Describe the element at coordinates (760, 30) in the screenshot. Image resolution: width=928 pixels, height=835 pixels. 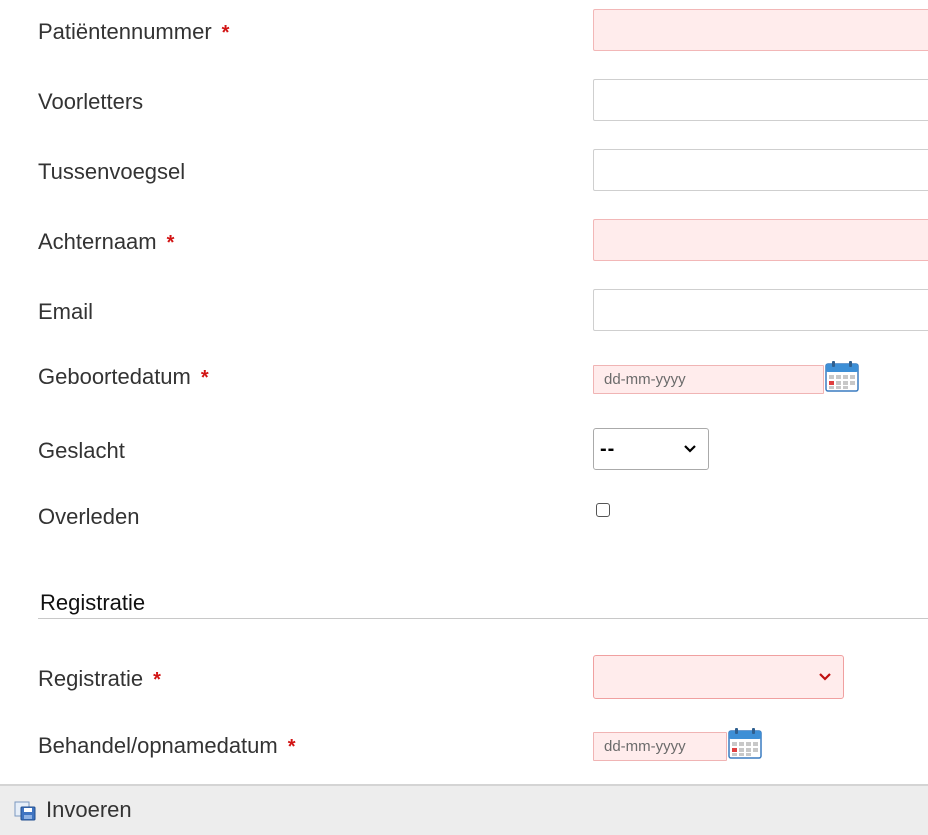
I see `patient-number-input` at that location.